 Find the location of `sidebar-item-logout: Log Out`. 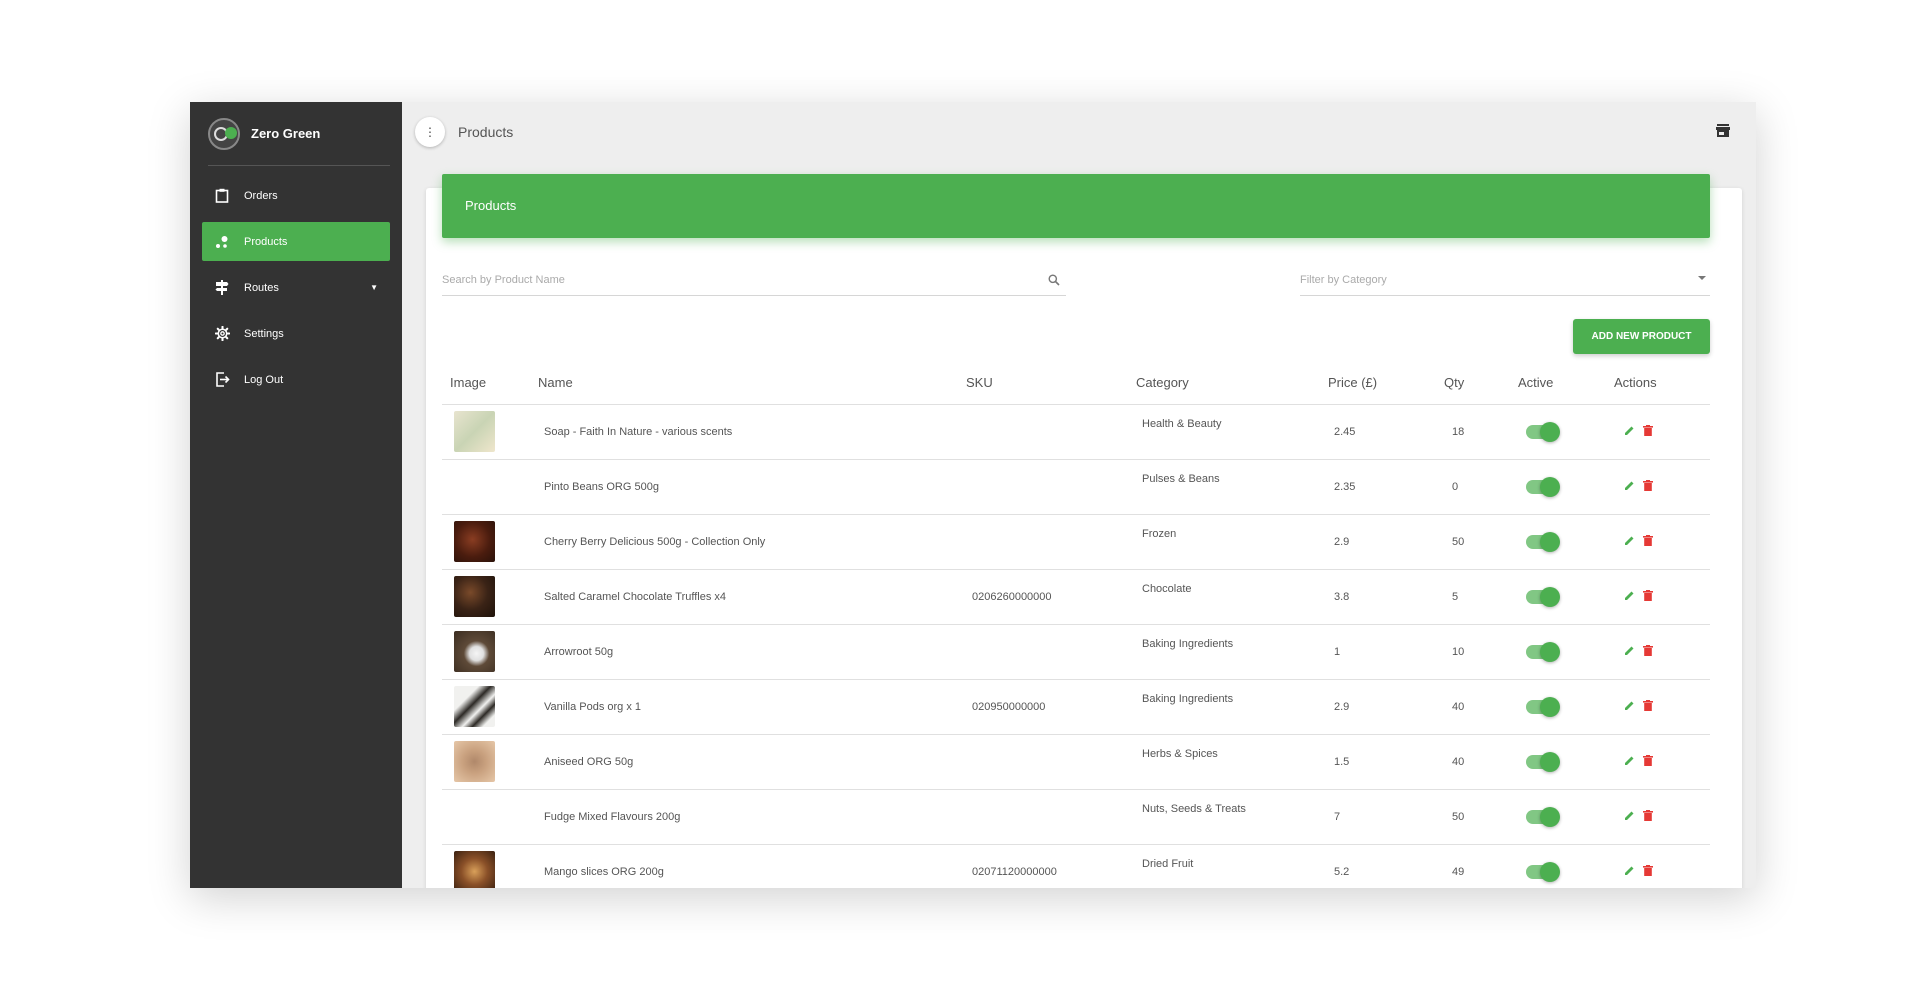

sidebar-item-logout: Log Out is located at coordinates (296, 379).